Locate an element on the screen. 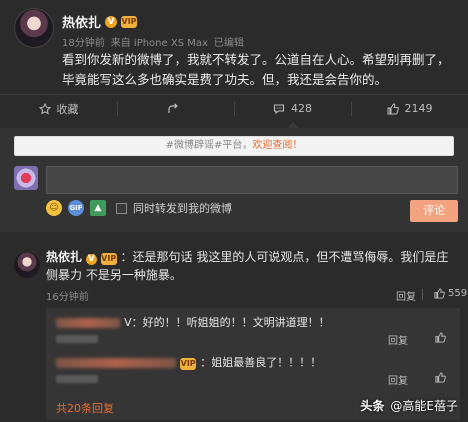 This screenshot has width=468, height=422. edited-link: 已编辑 is located at coordinates (229, 41).